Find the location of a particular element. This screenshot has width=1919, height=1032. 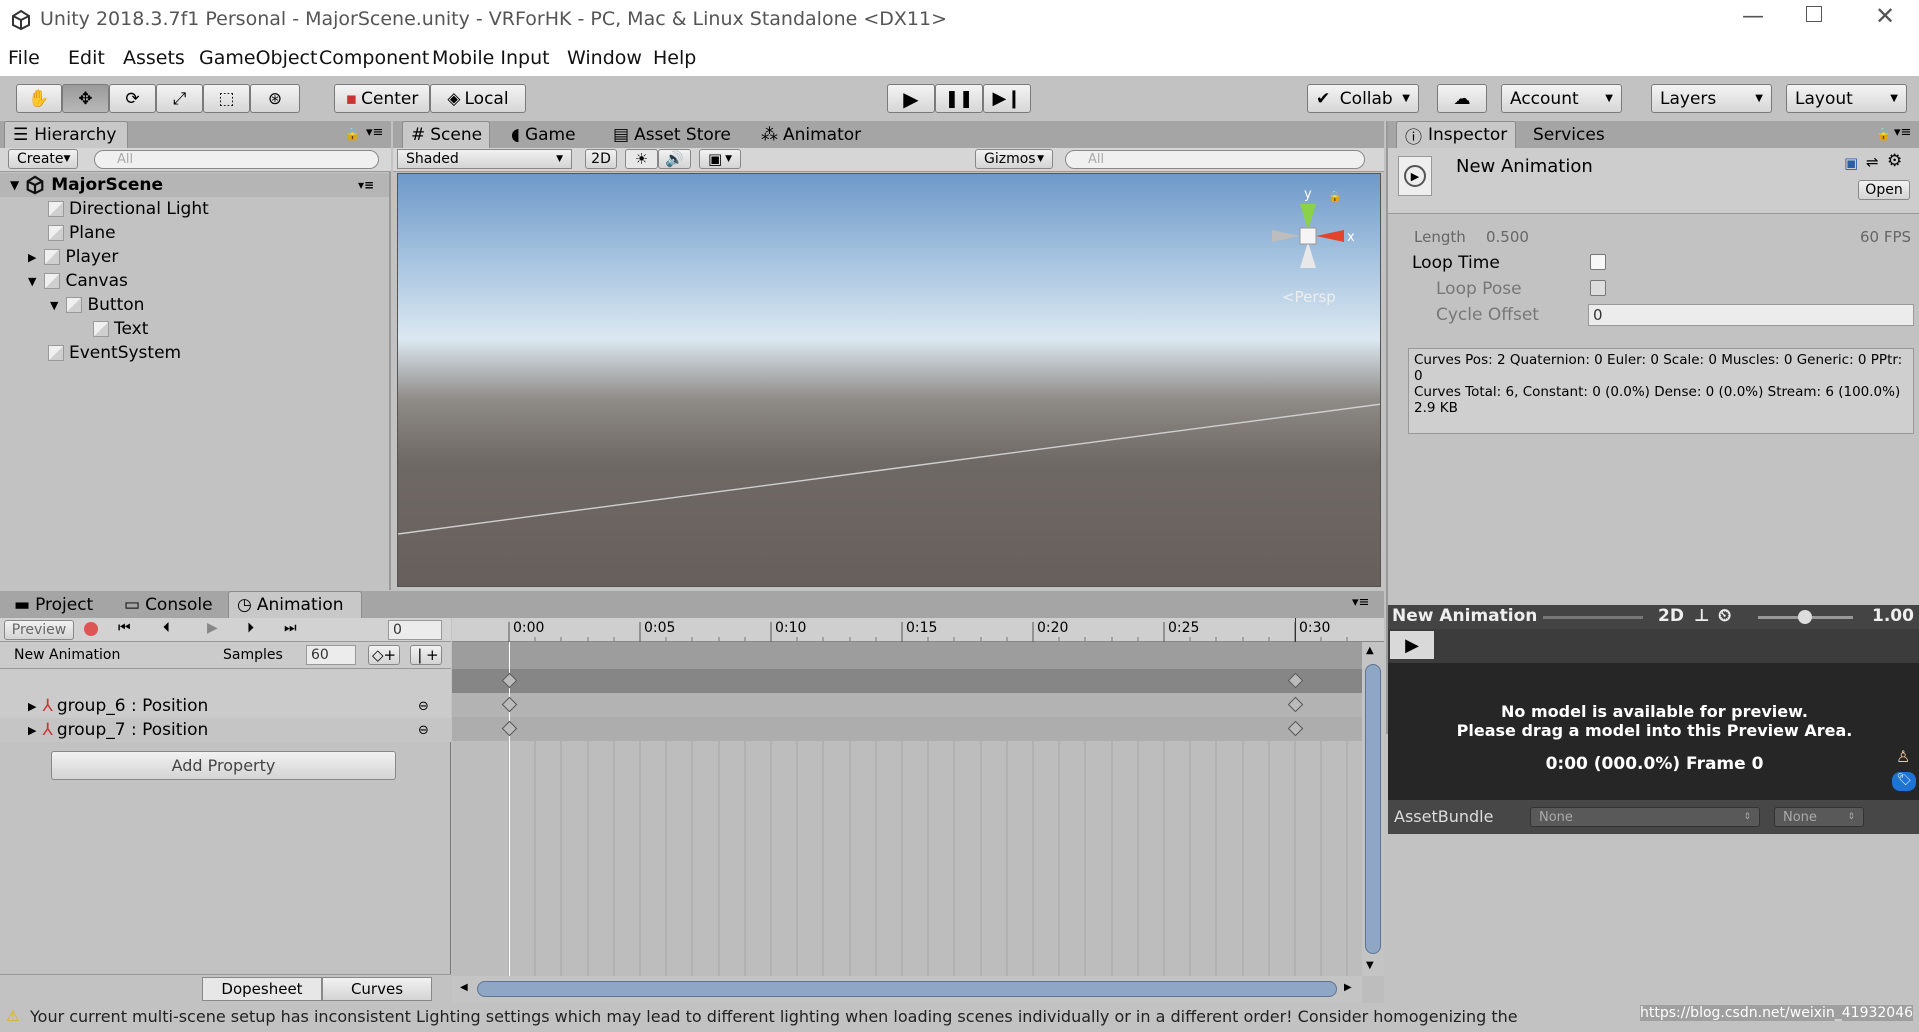

menu-mobile-input: Mobile Input is located at coordinates (491, 58).